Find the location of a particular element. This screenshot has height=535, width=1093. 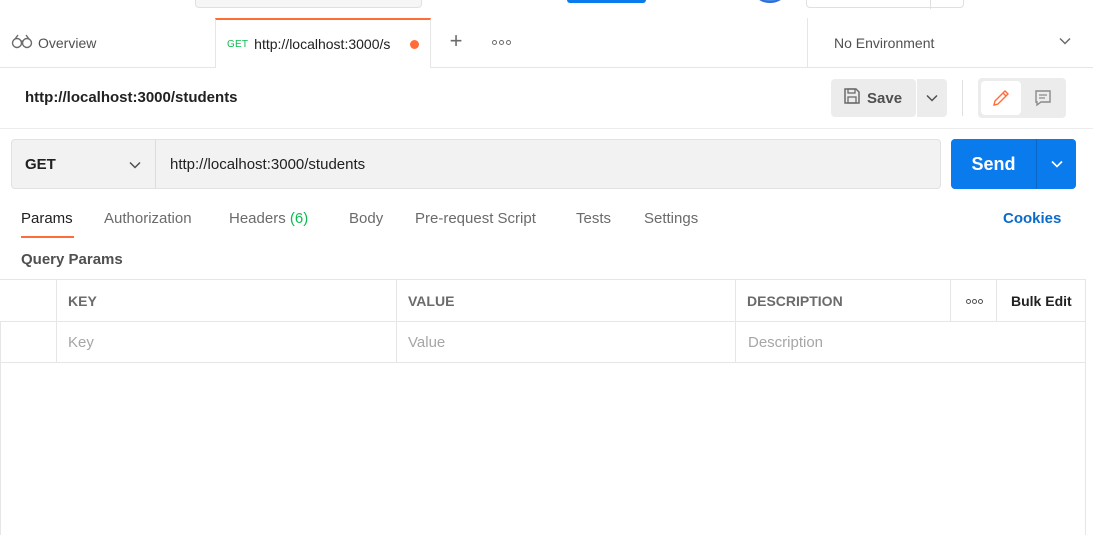

send-options-button is located at coordinates (1056, 164).